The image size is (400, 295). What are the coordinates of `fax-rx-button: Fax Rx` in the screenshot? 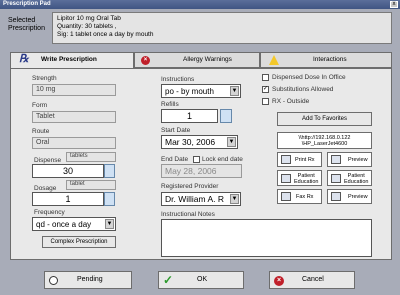 It's located at (299, 196).